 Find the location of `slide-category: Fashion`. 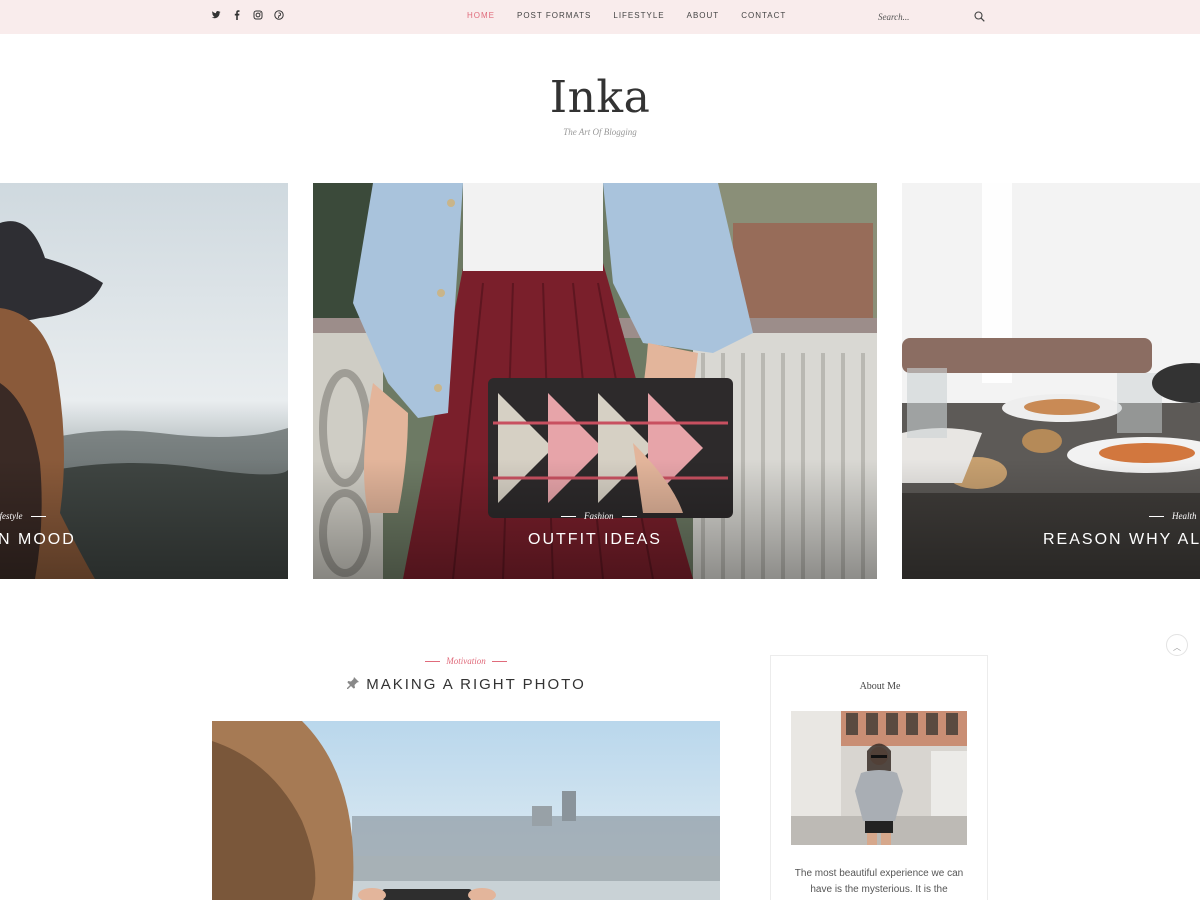

slide-category: Fashion is located at coordinates (599, 516).